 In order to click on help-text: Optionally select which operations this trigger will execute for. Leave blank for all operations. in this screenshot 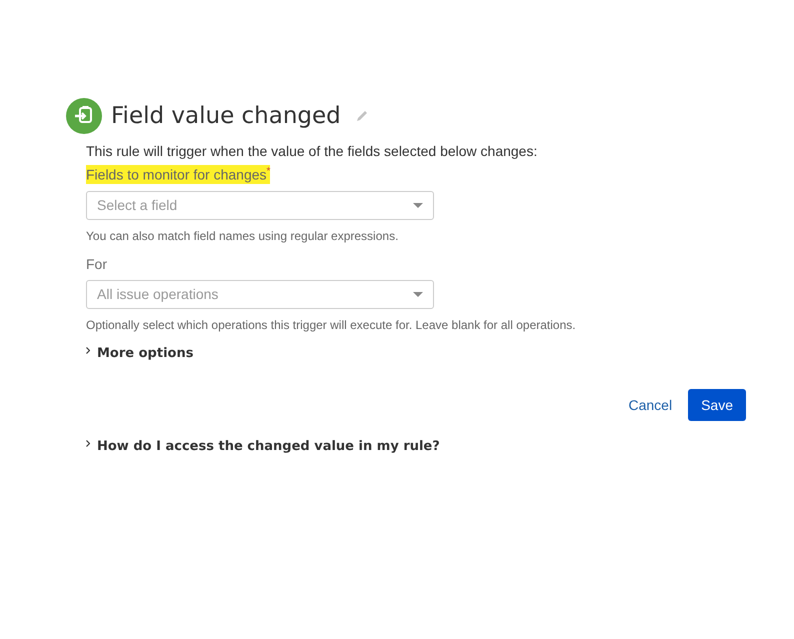, I will do `click(331, 325)`.